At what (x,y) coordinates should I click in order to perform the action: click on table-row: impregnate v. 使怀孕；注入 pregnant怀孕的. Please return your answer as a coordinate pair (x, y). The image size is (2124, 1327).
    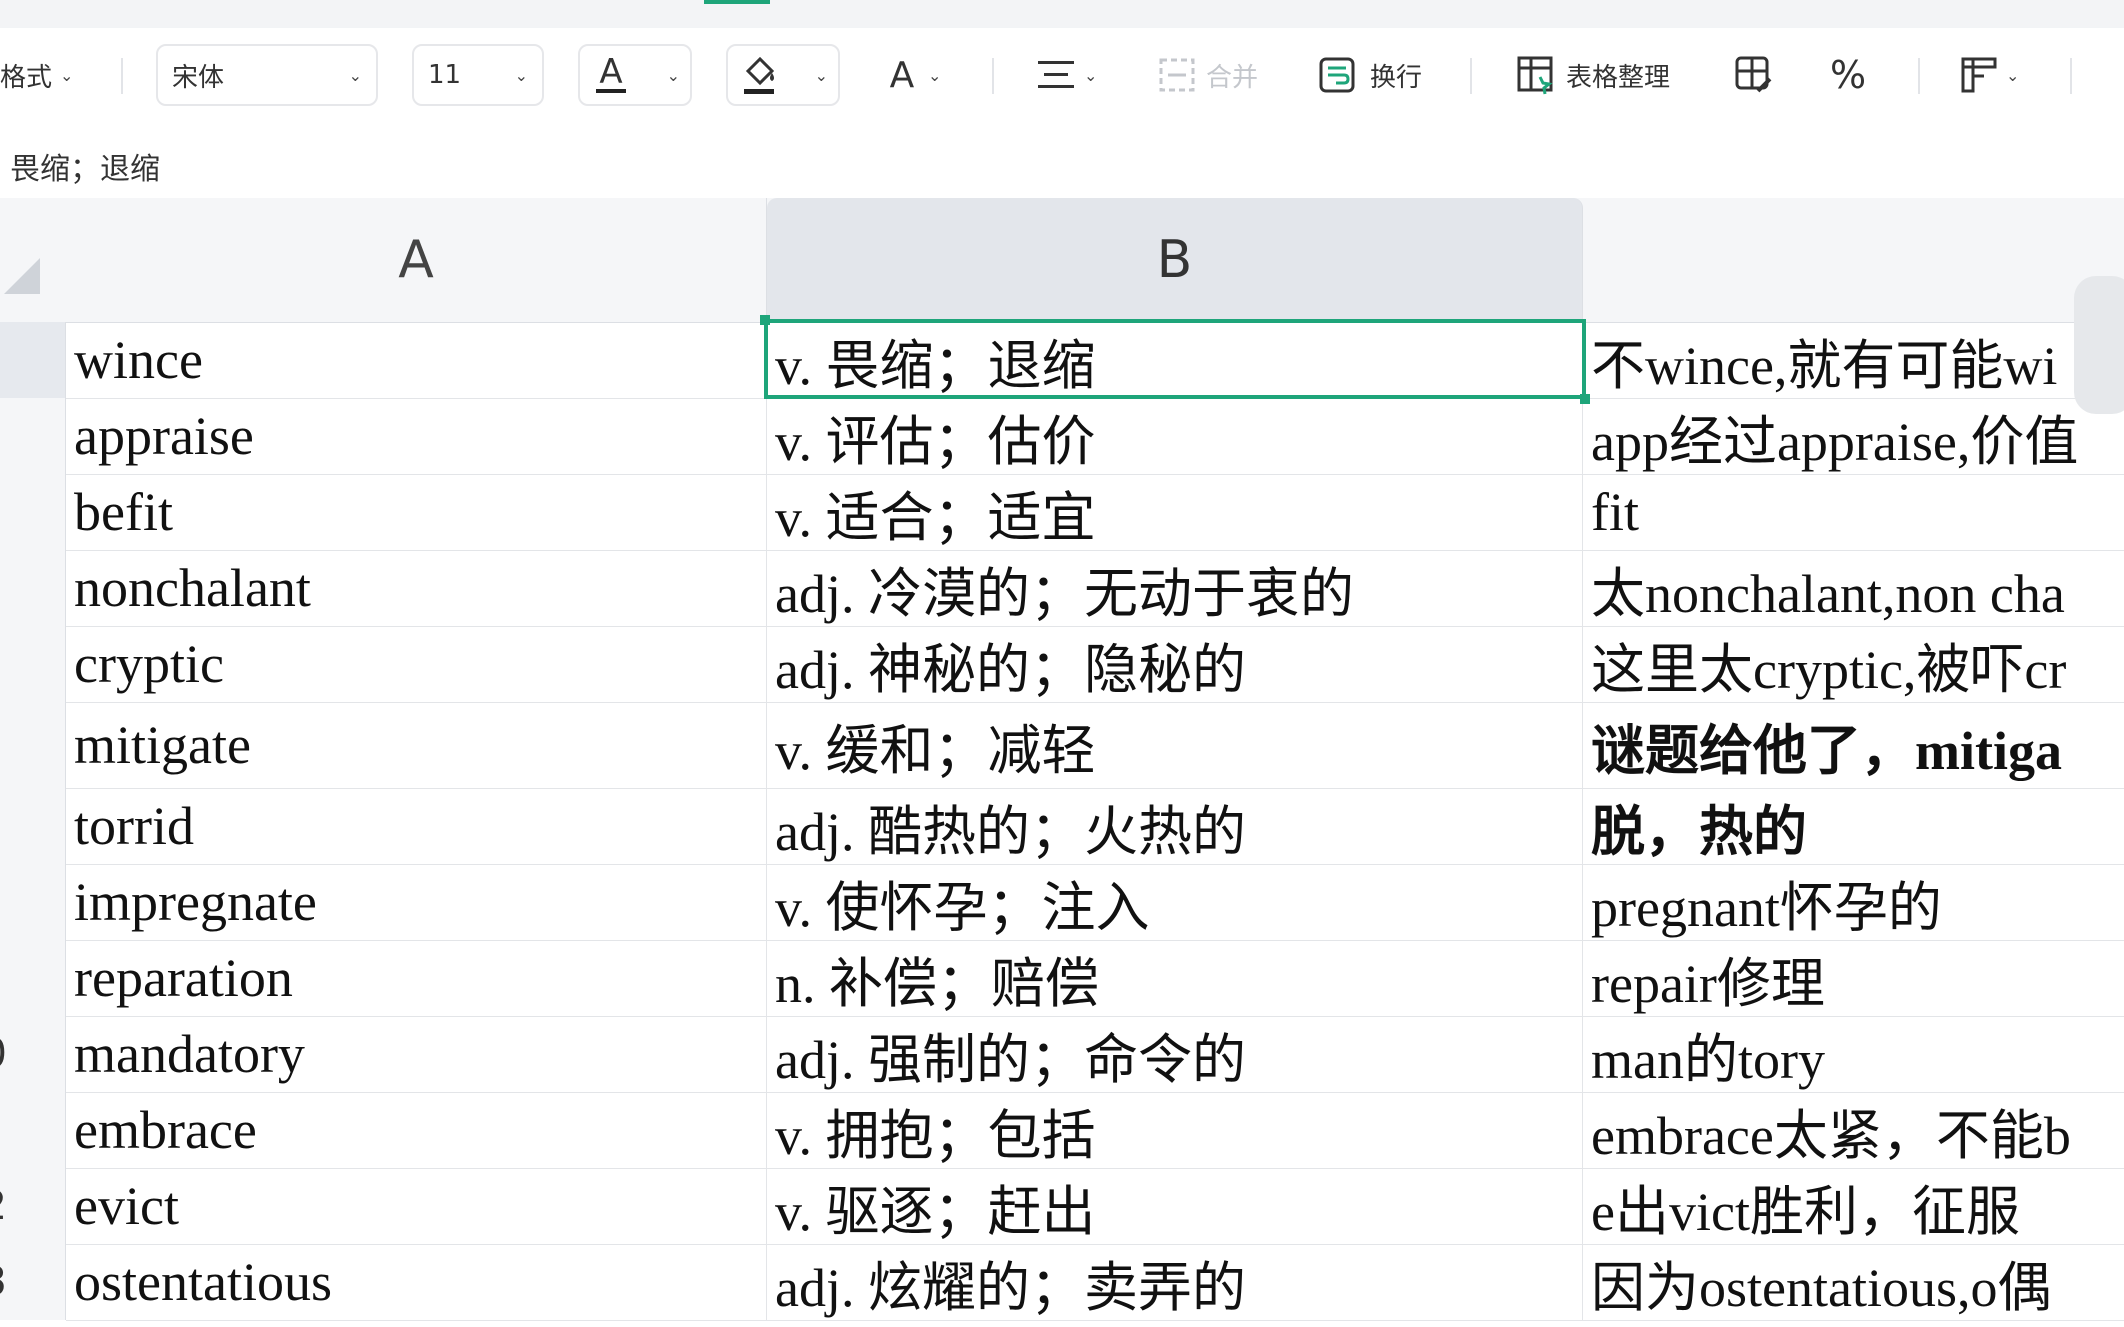
    Looking at the image, I should click on (1095, 902).